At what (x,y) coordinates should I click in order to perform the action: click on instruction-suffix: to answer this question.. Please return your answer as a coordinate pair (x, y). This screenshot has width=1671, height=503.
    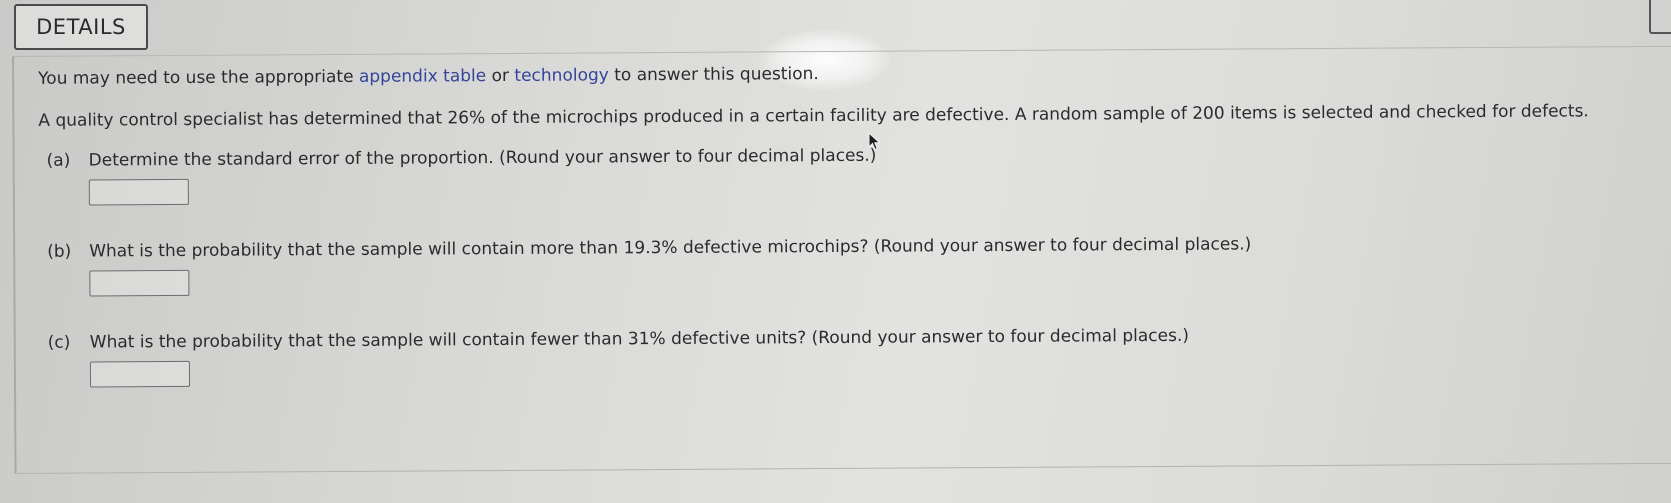
    Looking at the image, I should click on (713, 75).